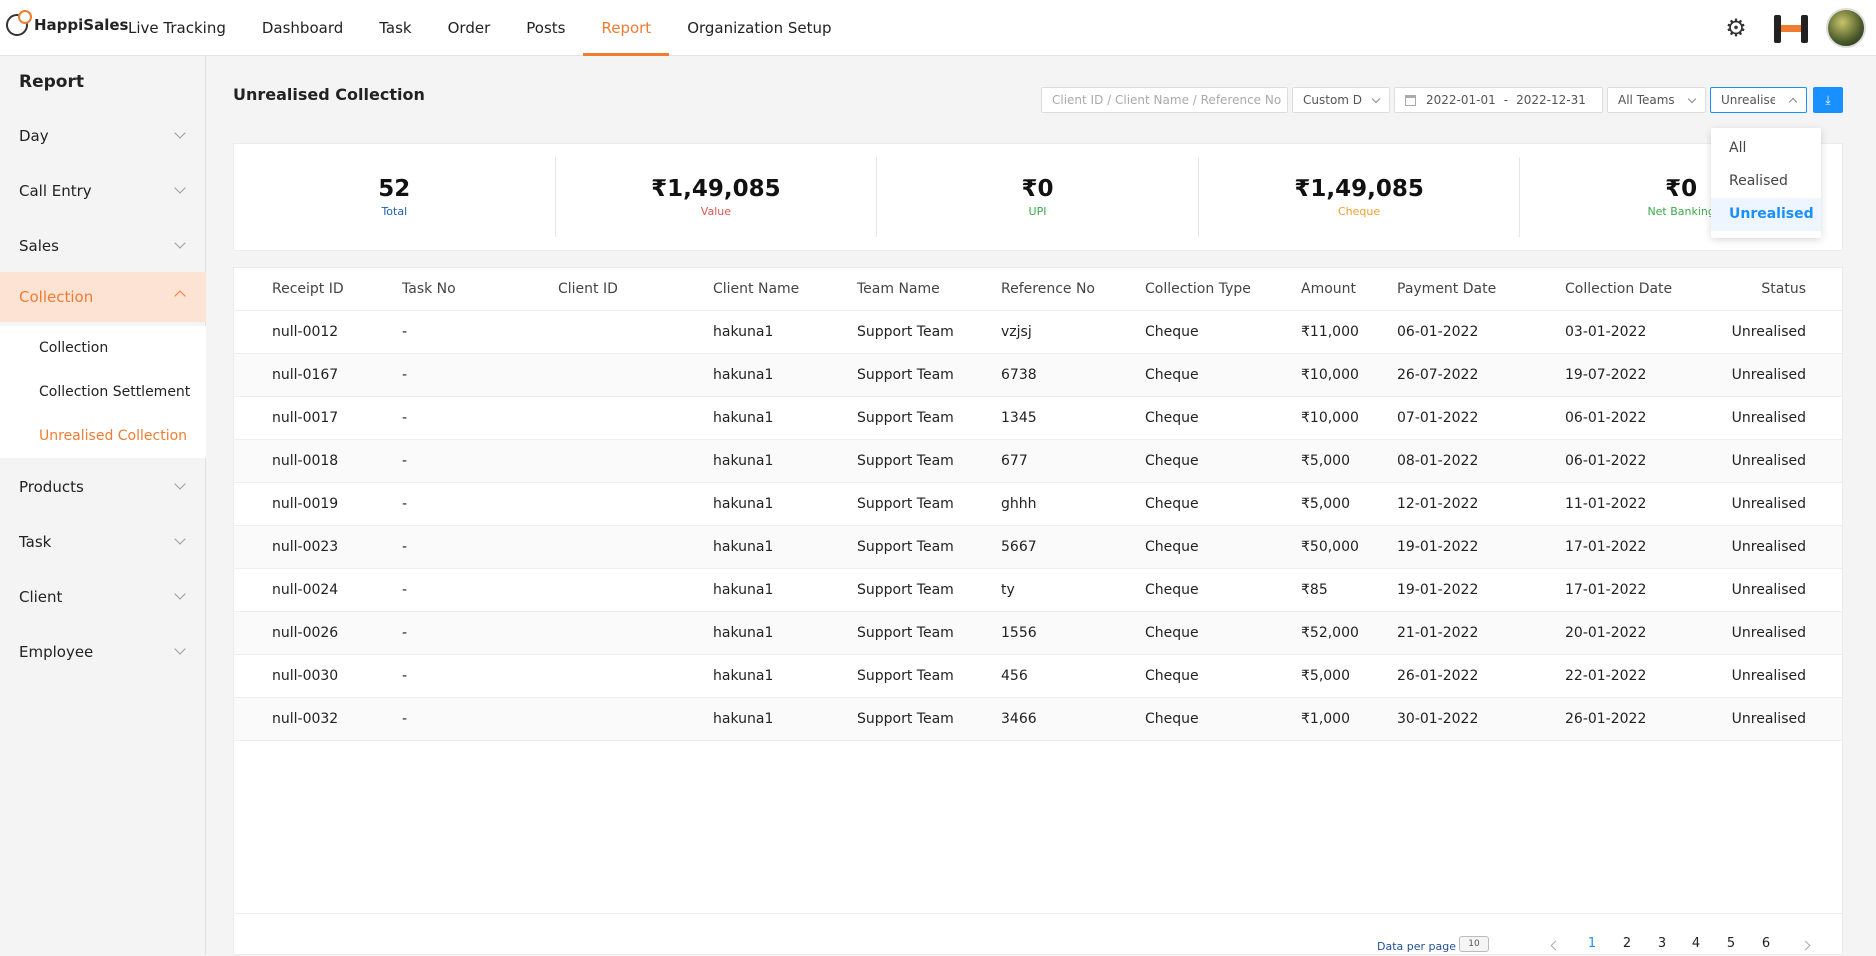 The height and width of the screenshot is (956, 1876). I want to click on status-option-realised: Realised, so click(1766, 181).